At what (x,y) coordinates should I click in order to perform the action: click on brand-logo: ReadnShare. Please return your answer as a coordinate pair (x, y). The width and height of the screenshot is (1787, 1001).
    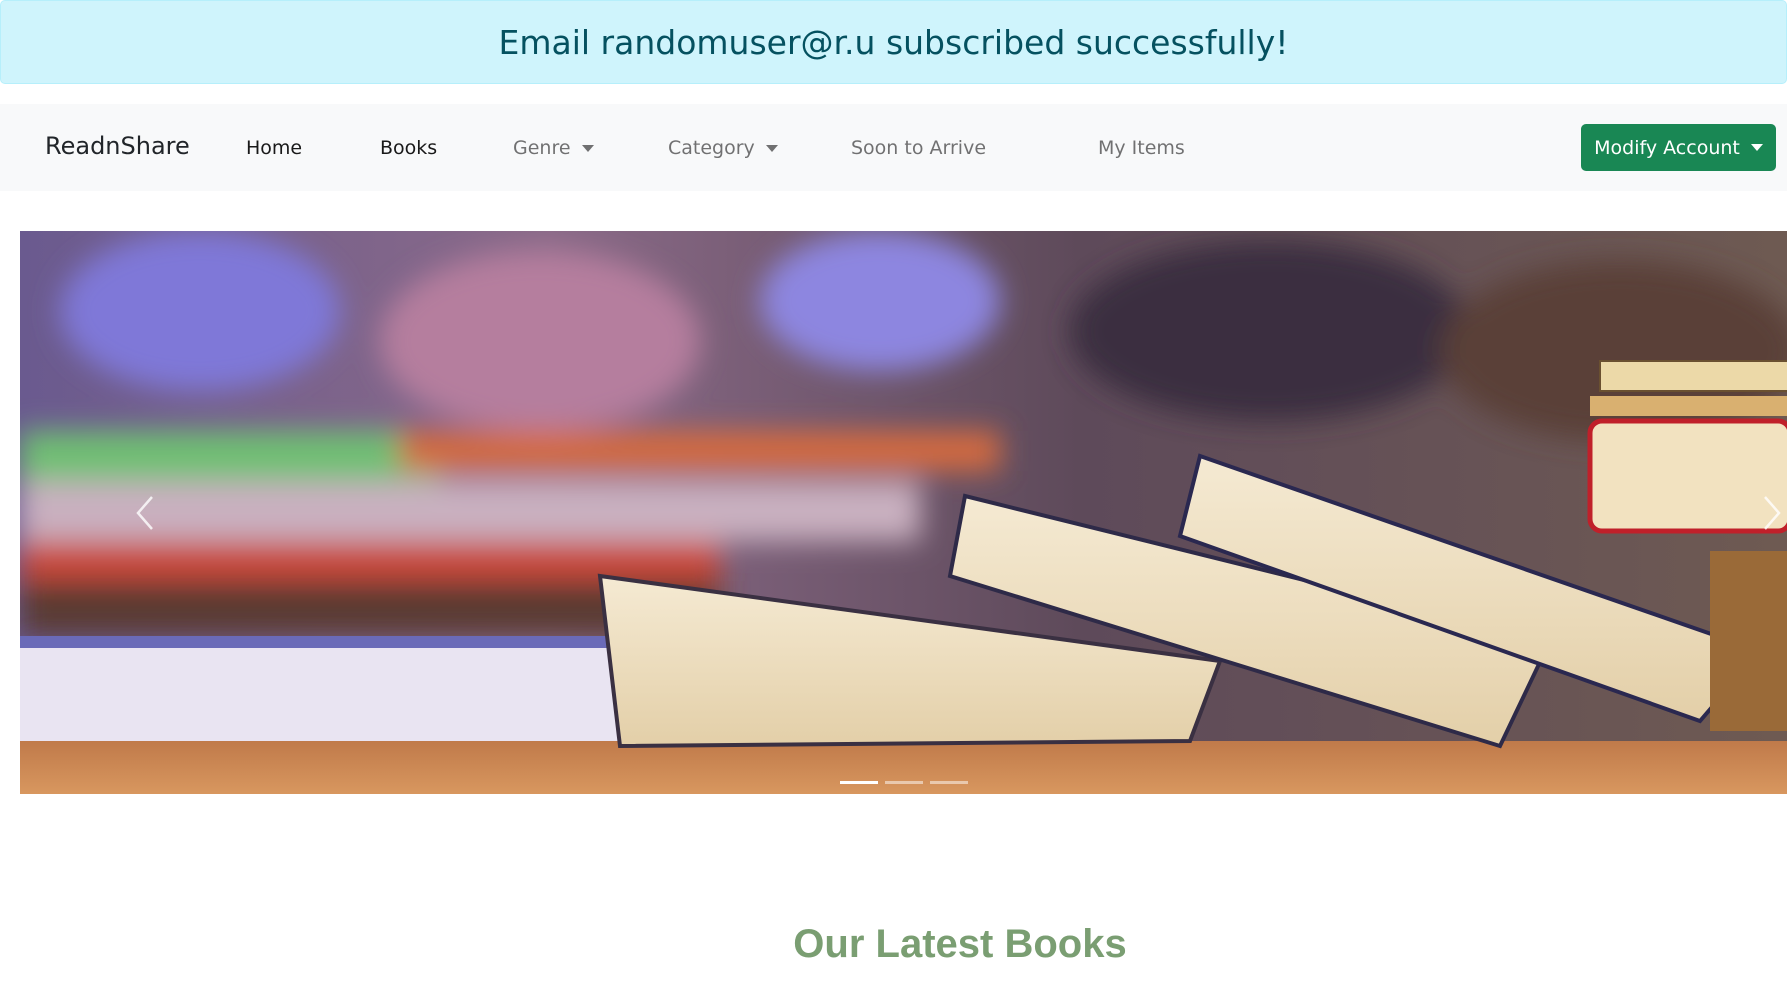
    Looking at the image, I should click on (117, 146).